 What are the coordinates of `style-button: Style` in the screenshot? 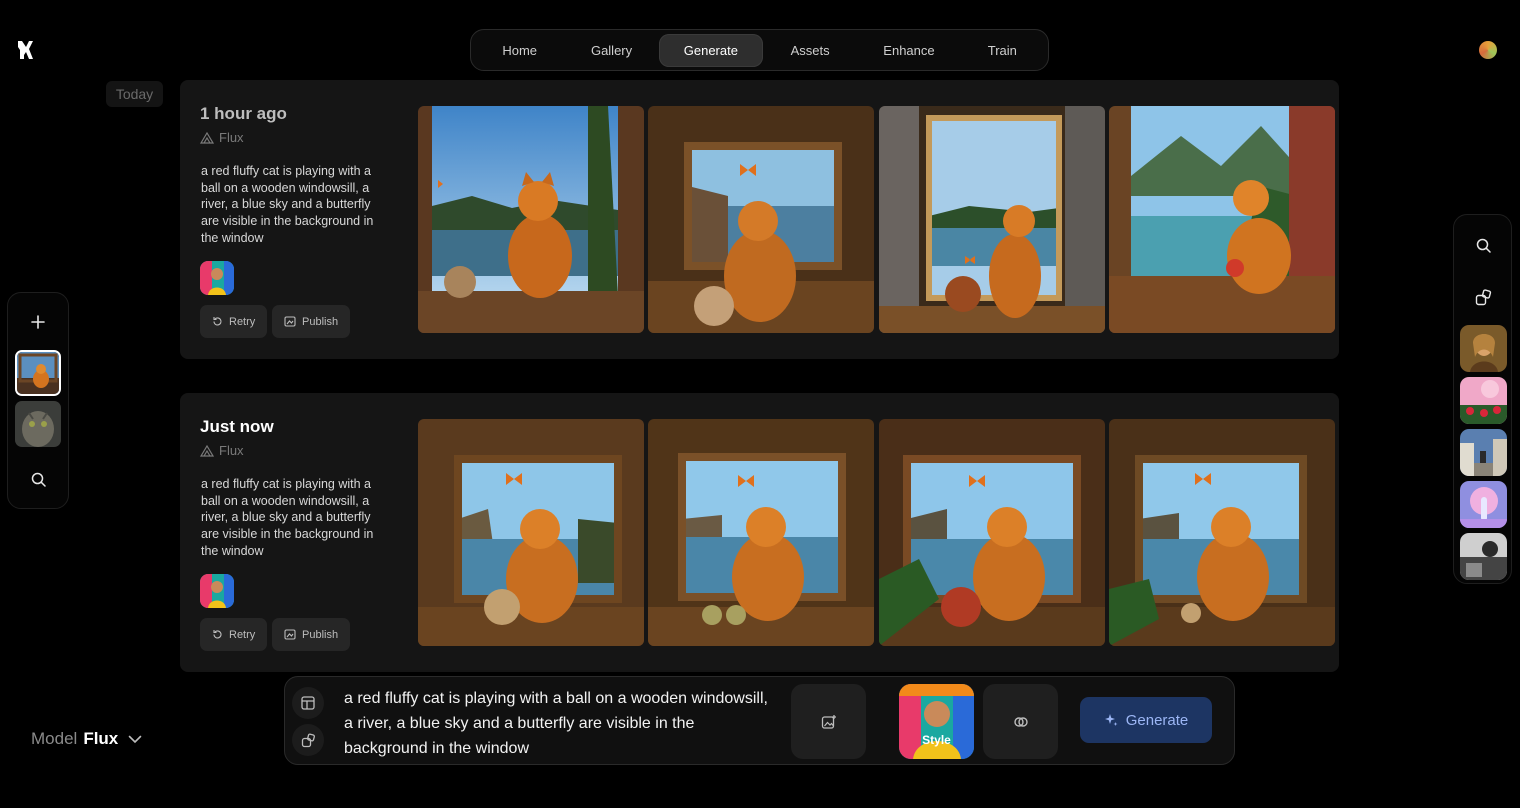 It's located at (936, 721).